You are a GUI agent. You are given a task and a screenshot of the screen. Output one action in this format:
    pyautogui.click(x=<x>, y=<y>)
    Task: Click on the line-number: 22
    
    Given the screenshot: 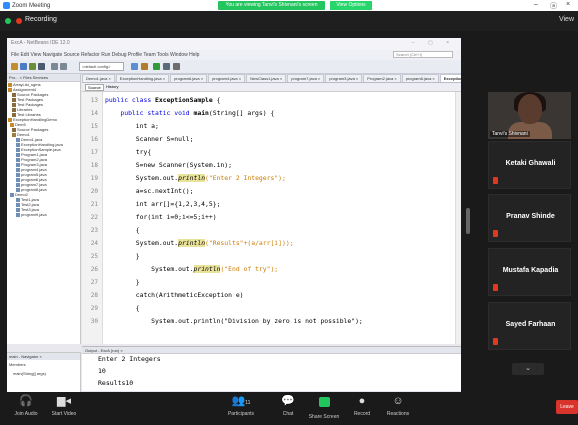 What is the action you would take?
    pyautogui.click(x=94, y=217)
    